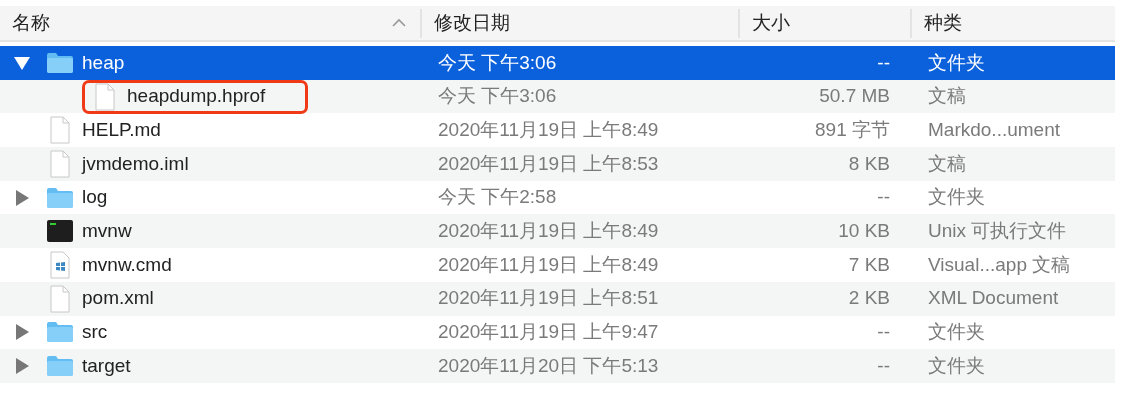 The width and height of the screenshot is (1128, 402). What do you see at coordinates (854, 96) in the screenshot?
I see `size-cell-text: 50.7 MB` at bounding box center [854, 96].